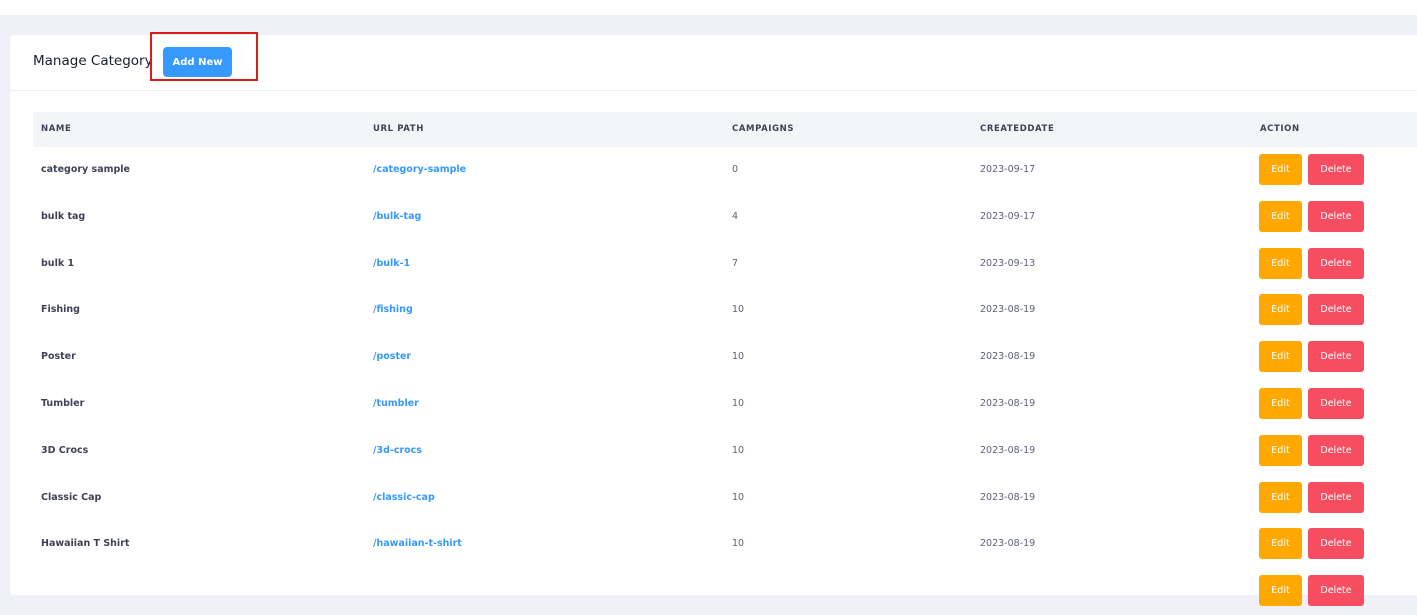  What do you see at coordinates (1008, 263) in the screenshot?
I see `created-date: 2023-09-13` at bounding box center [1008, 263].